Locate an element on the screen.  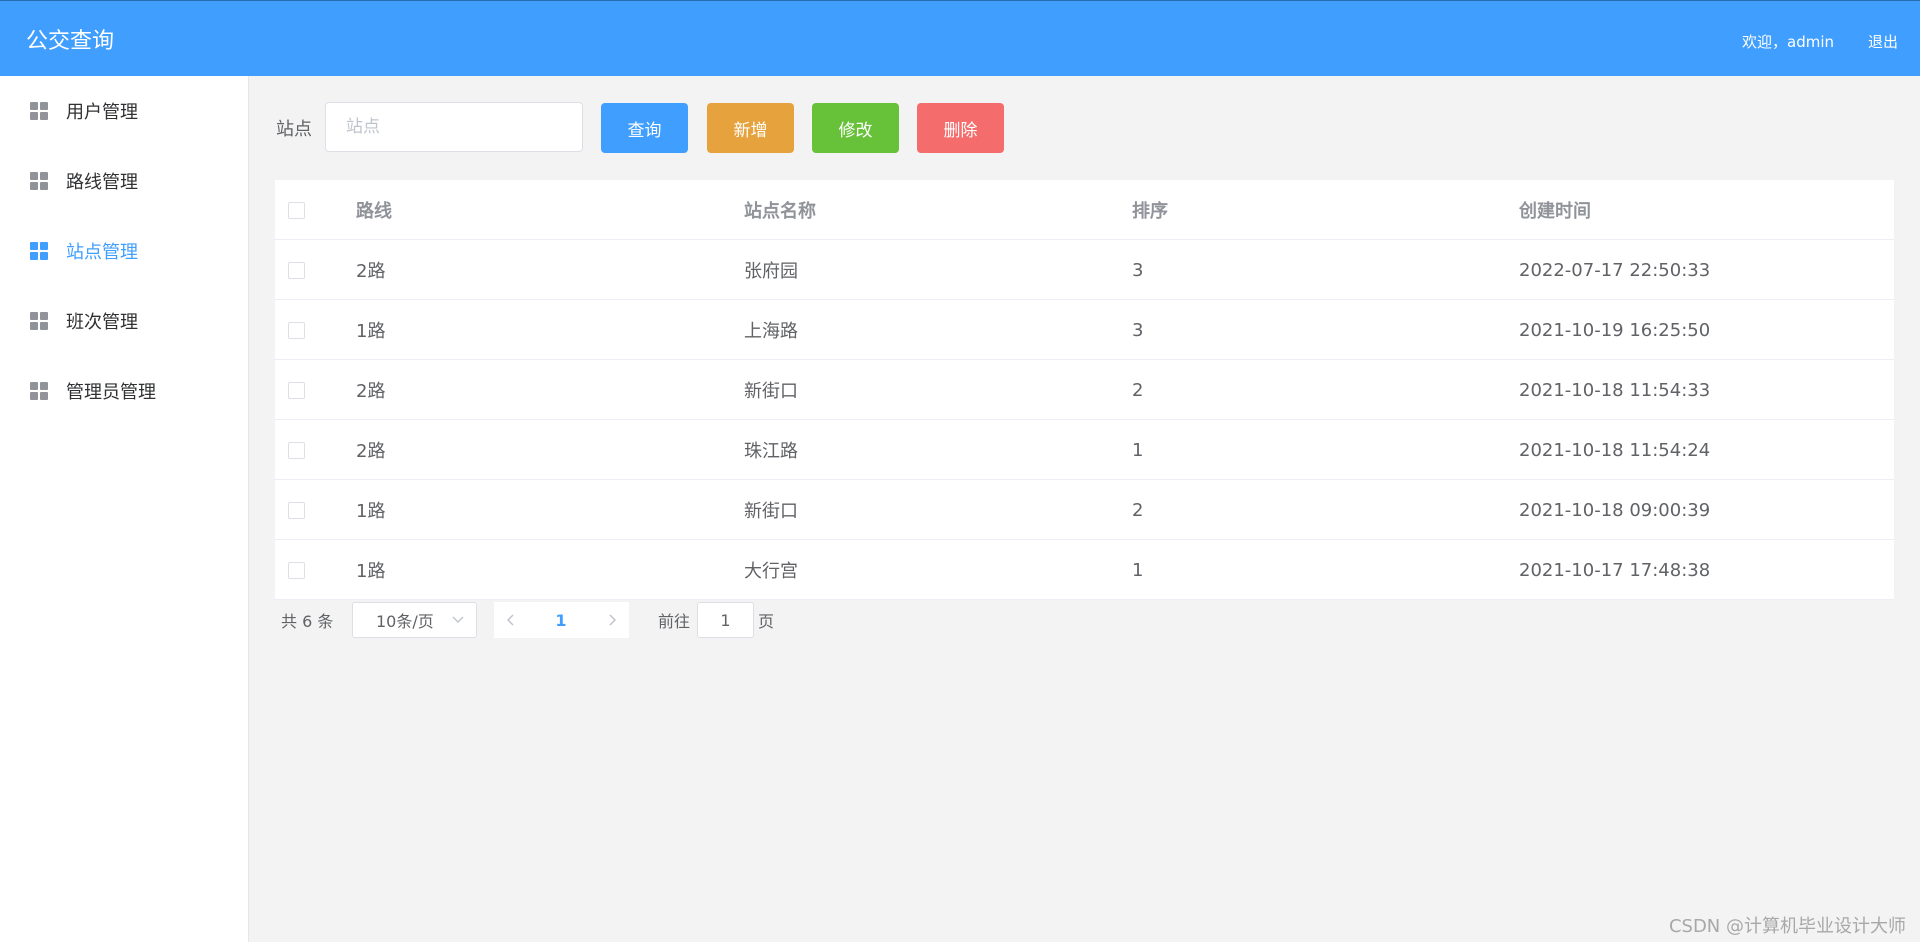
cell-created-time: 2021-10-18 11:54:33 is located at coordinates (1615, 390).